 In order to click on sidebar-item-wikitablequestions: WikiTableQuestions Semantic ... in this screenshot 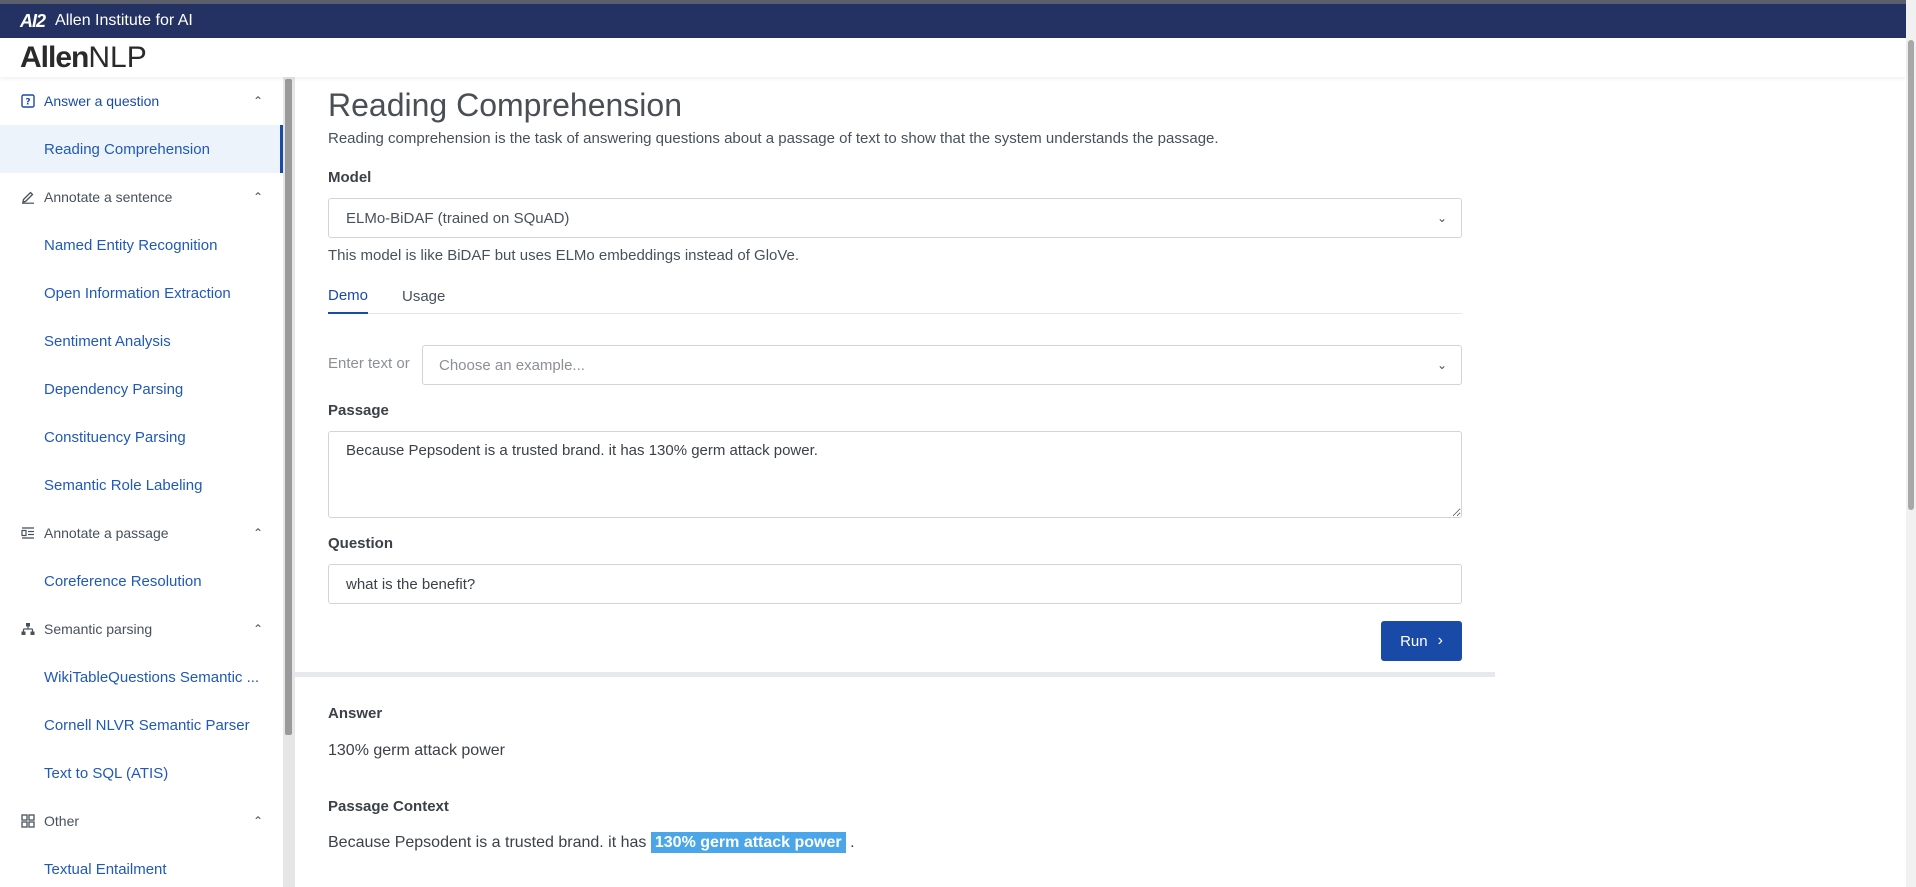, I will do `click(141, 677)`.